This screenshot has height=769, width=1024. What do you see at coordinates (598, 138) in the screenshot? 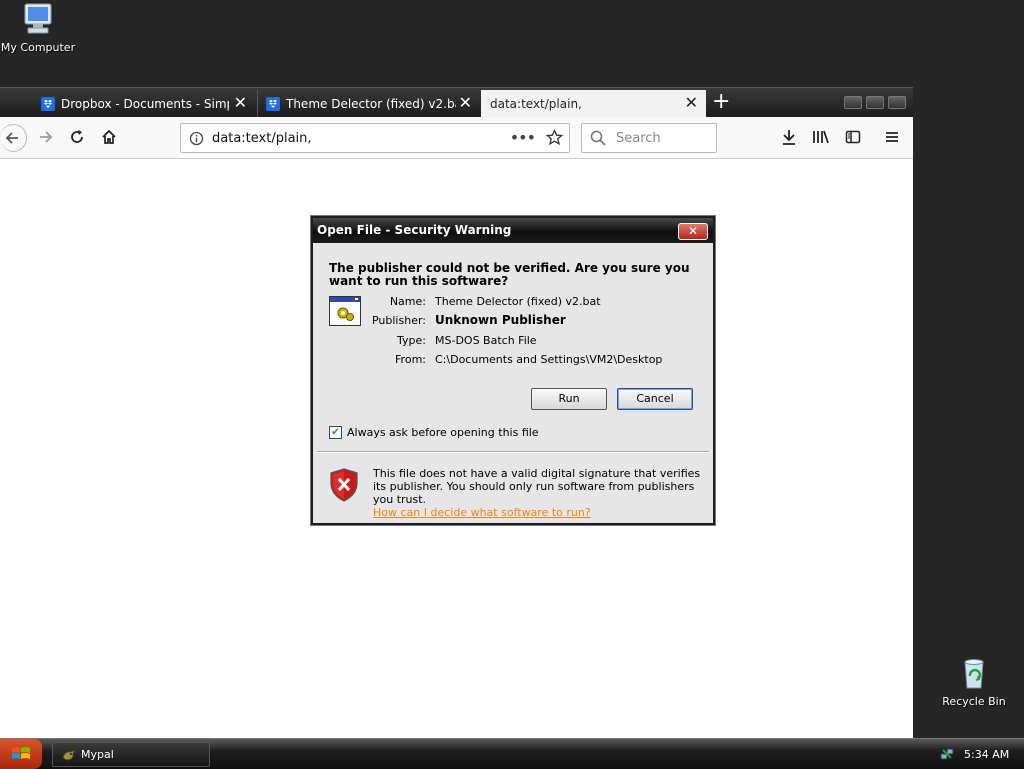
I see `search-icon` at bounding box center [598, 138].